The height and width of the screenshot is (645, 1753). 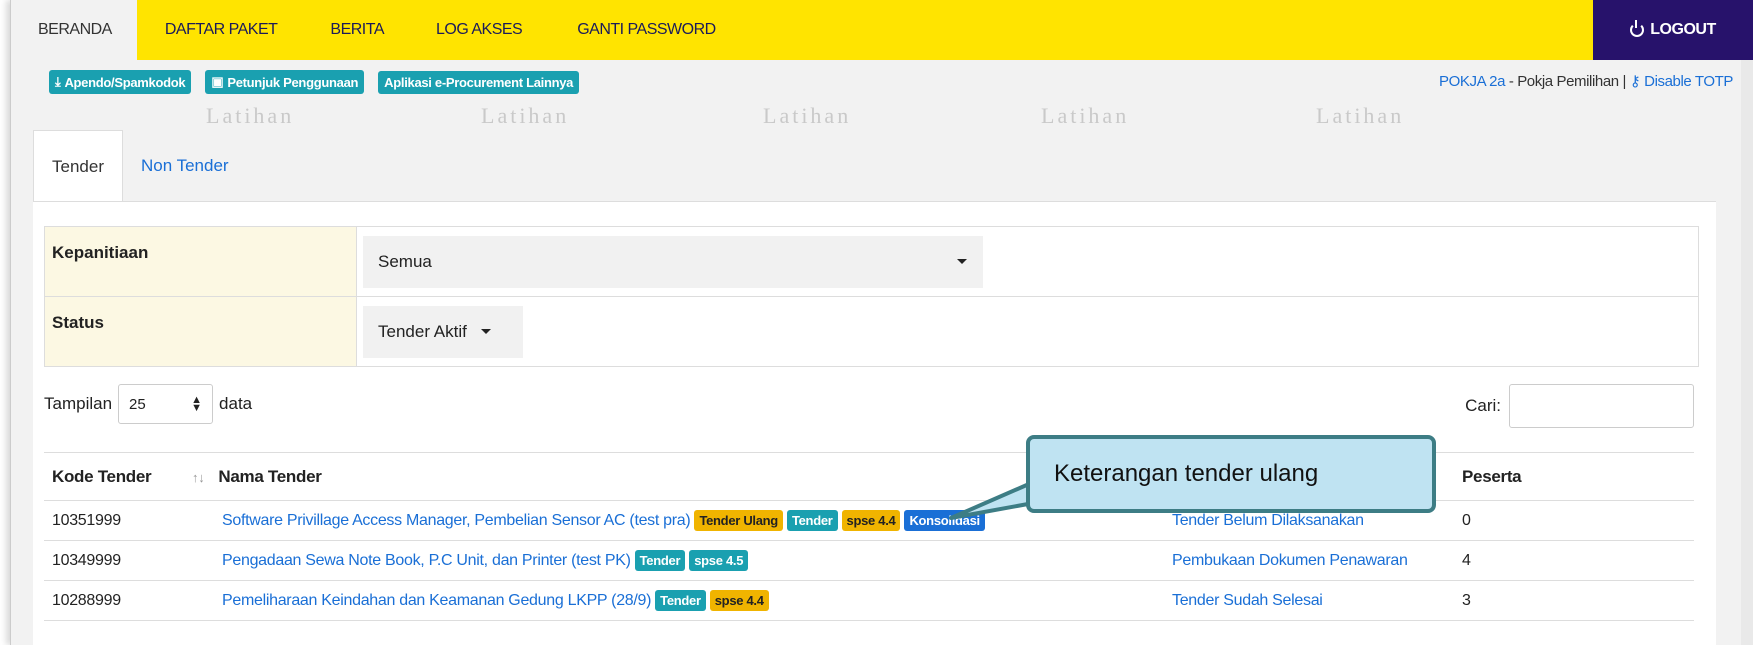 What do you see at coordinates (166, 404) in the screenshot?
I see `page-length-select: 25 ▲ ▼` at bounding box center [166, 404].